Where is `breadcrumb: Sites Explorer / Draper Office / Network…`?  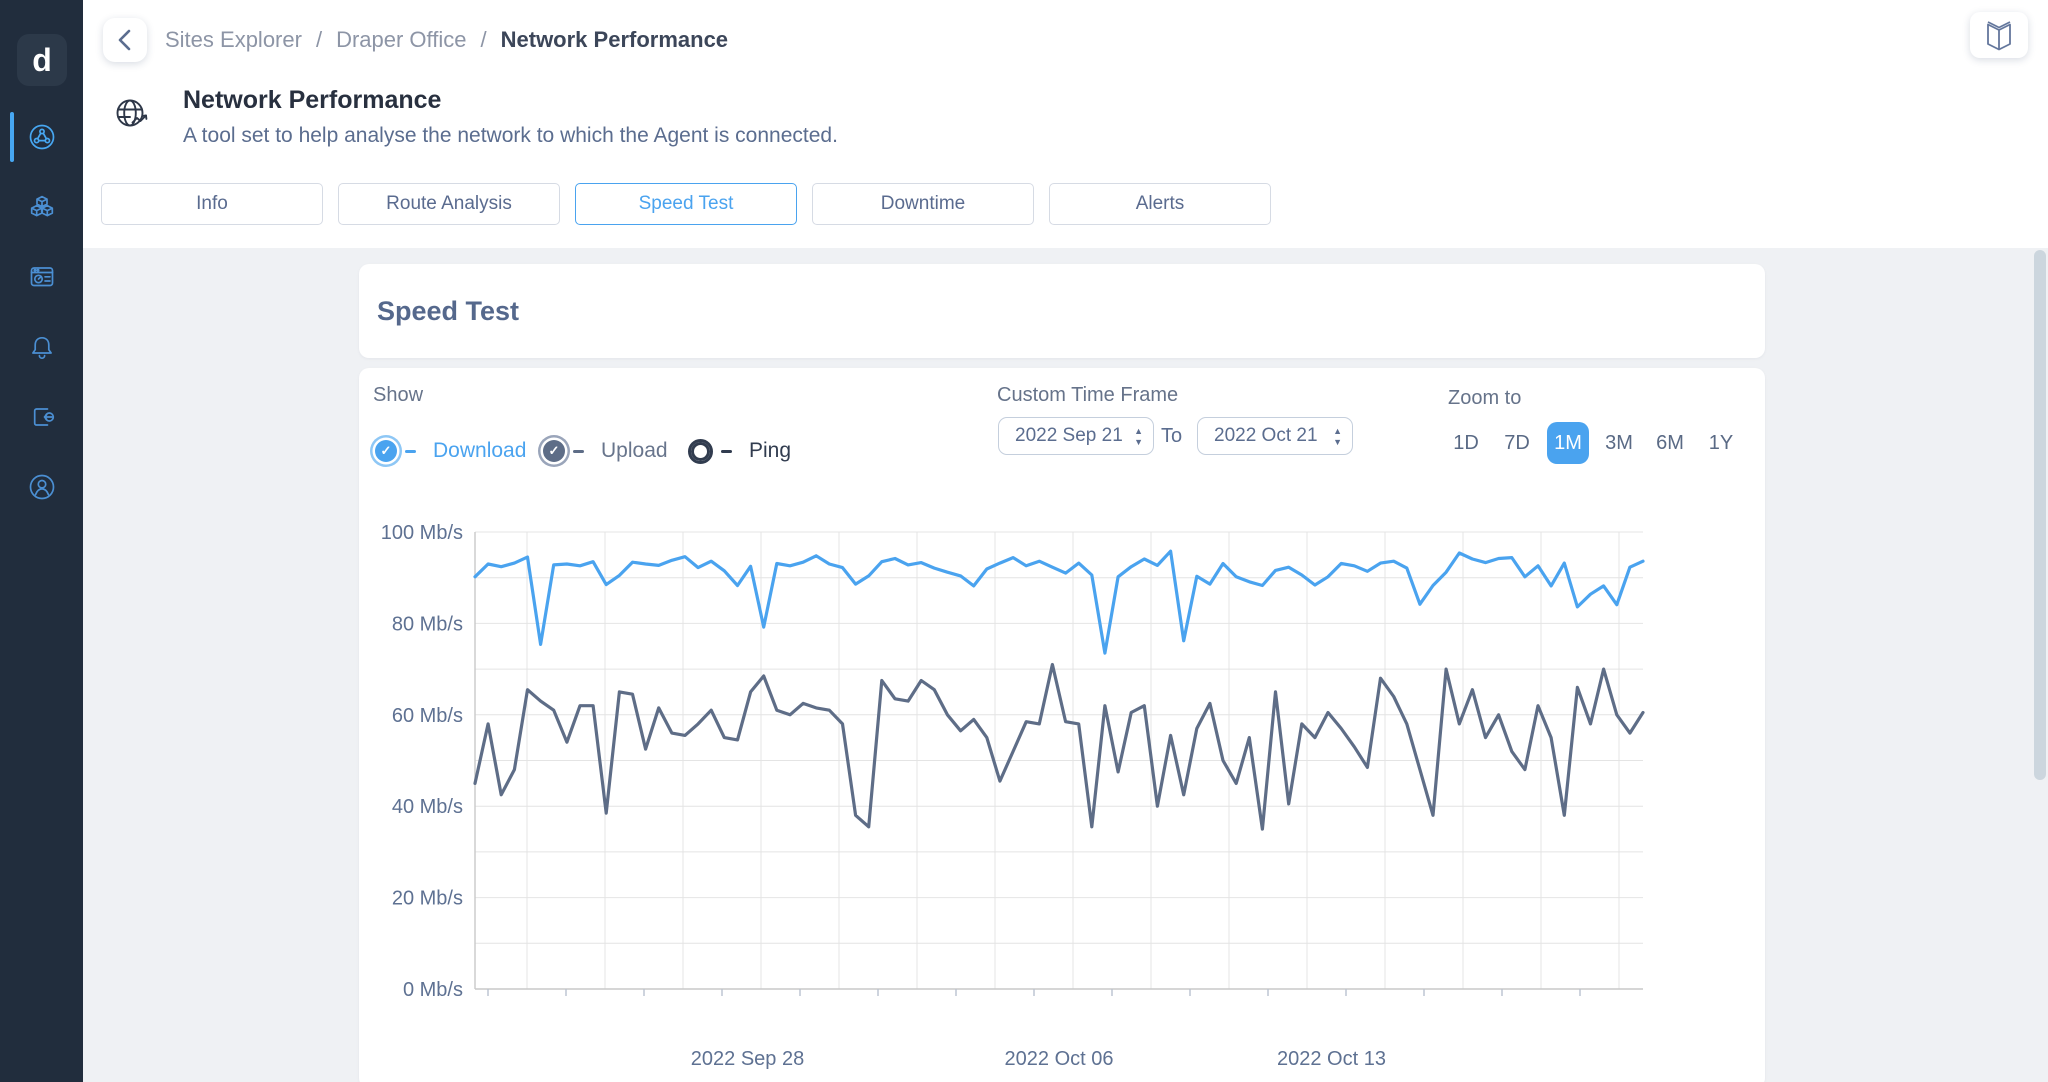
breadcrumb: Sites Explorer / Draper Office / Network… is located at coordinates (446, 40).